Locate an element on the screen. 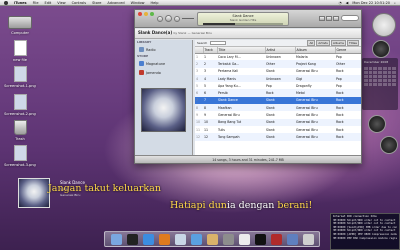 This screenshot has height=250, width=400. menu-advanced: Advanced is located at coordinates (115, 3).